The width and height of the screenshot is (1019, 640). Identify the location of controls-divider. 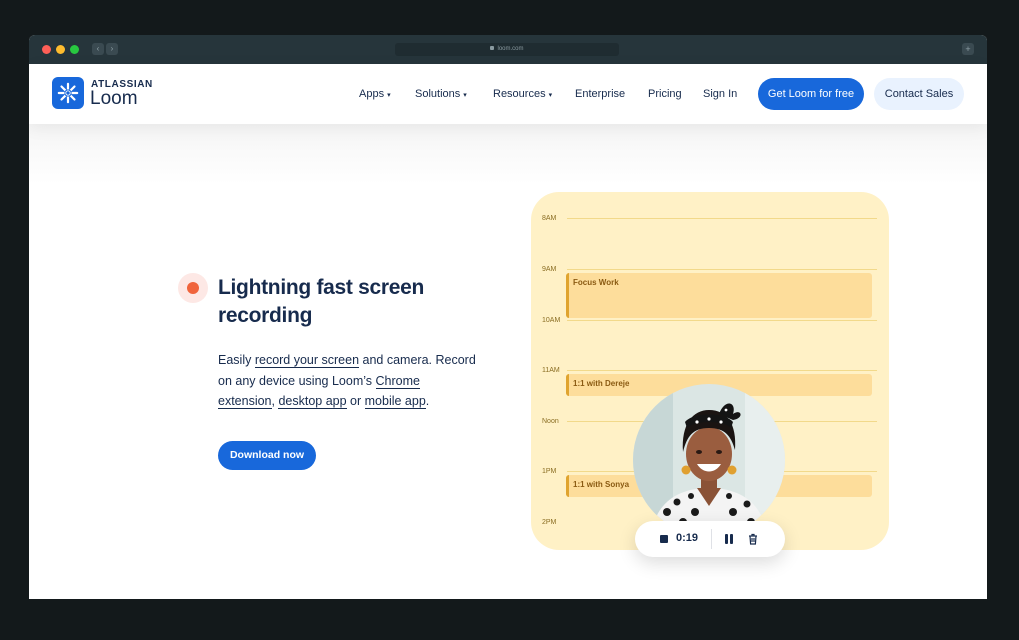
(711, 539).